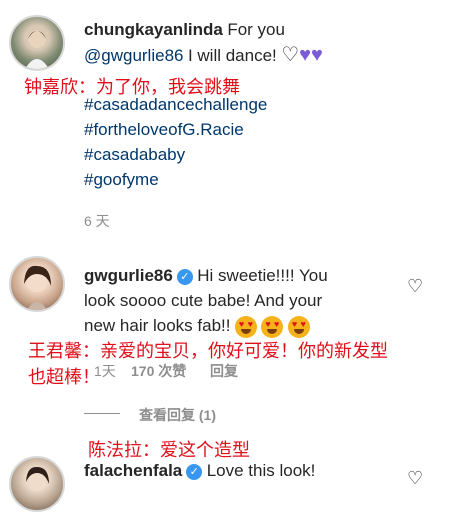 The width and height of the screenshot is (456, 512). I want to click on comment1-line2: @gwgurlie86 I will dance! ♡♥♥, so click(203, 55).